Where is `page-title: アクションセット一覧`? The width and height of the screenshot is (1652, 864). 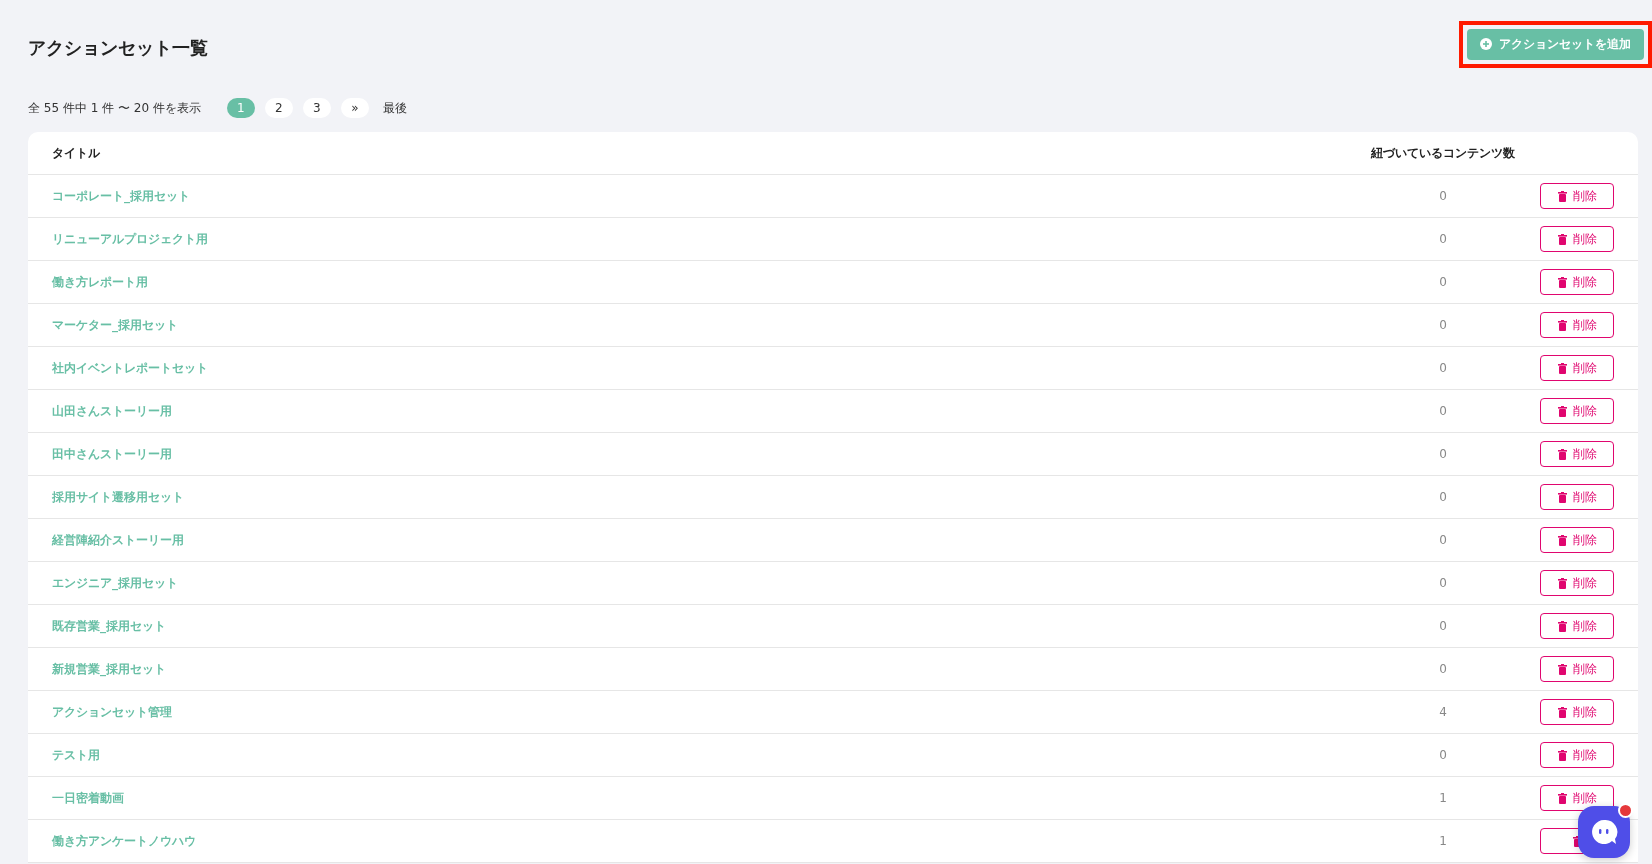 page-title: アクションセット一覧 is located at coordinates (118, 48).